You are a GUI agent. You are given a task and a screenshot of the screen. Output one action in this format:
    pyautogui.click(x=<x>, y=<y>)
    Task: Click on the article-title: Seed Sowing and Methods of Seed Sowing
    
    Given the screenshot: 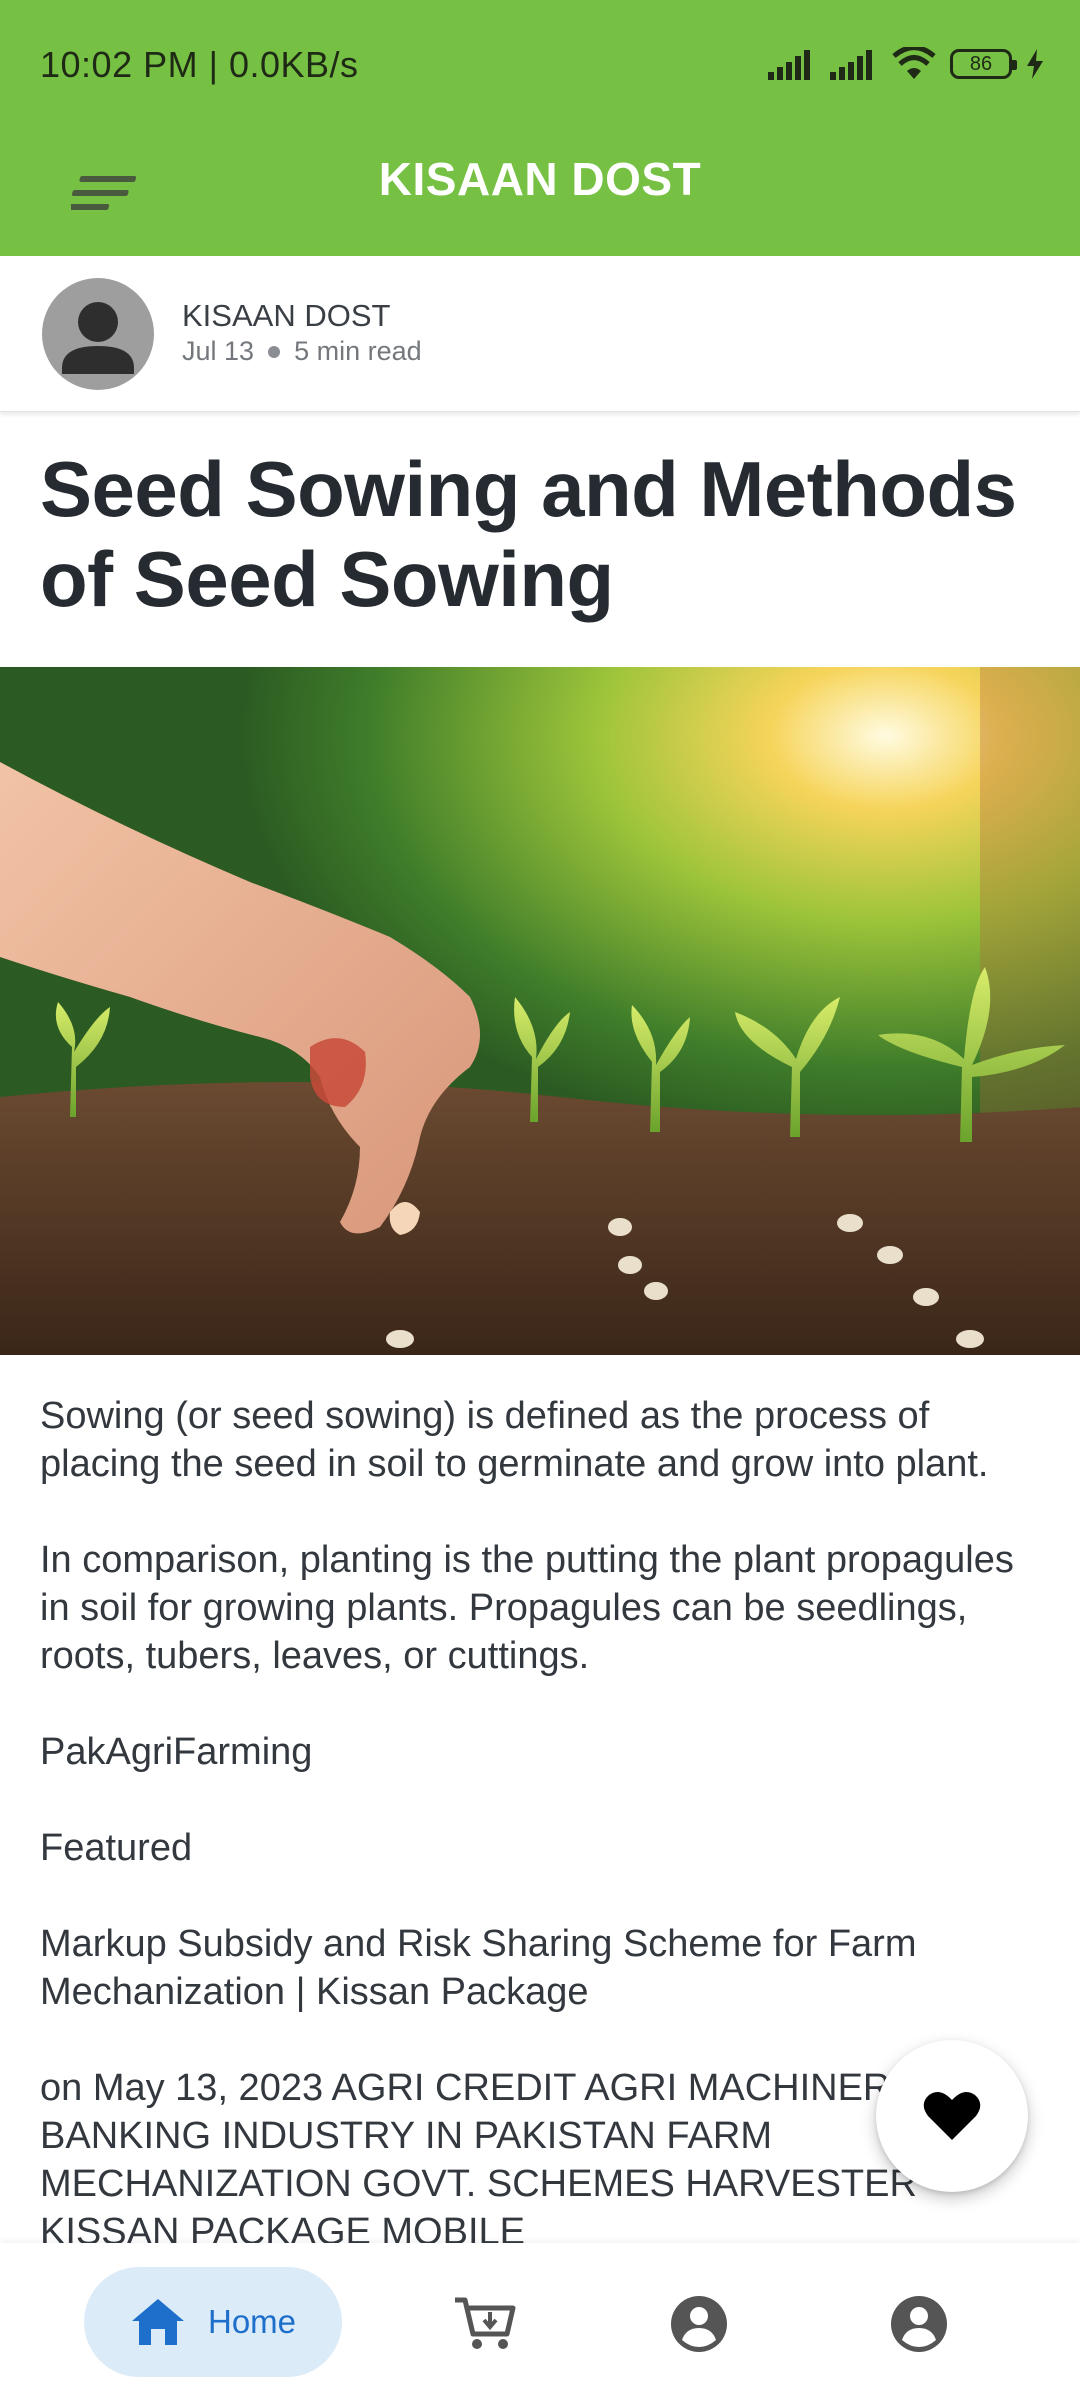 What is the action you would take?
    pyautogui.click(x=528, y=534)
    